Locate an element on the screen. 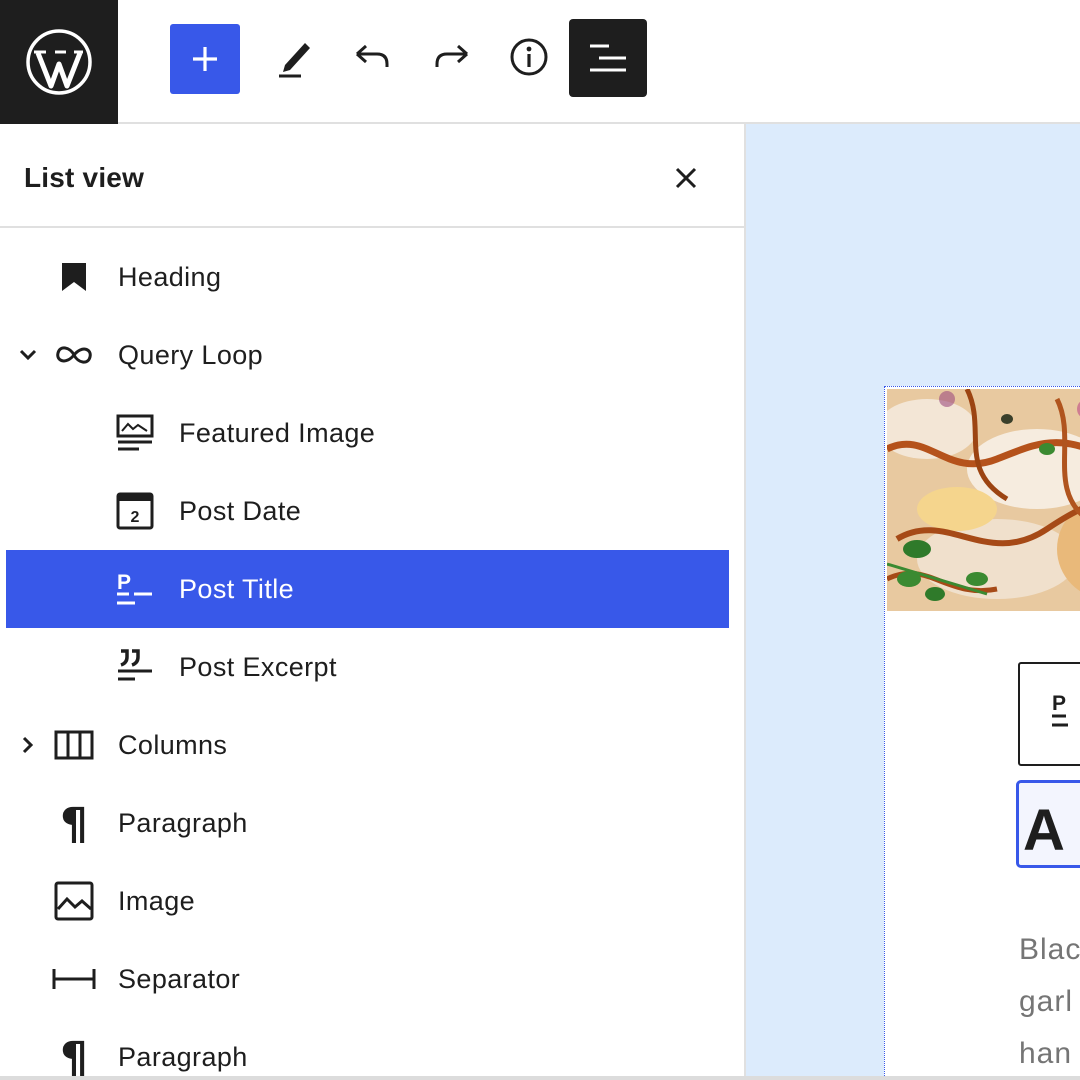 This screenshot has width=1080, height=1080. list-item-label: Columns is located at coordinates (173, 744).